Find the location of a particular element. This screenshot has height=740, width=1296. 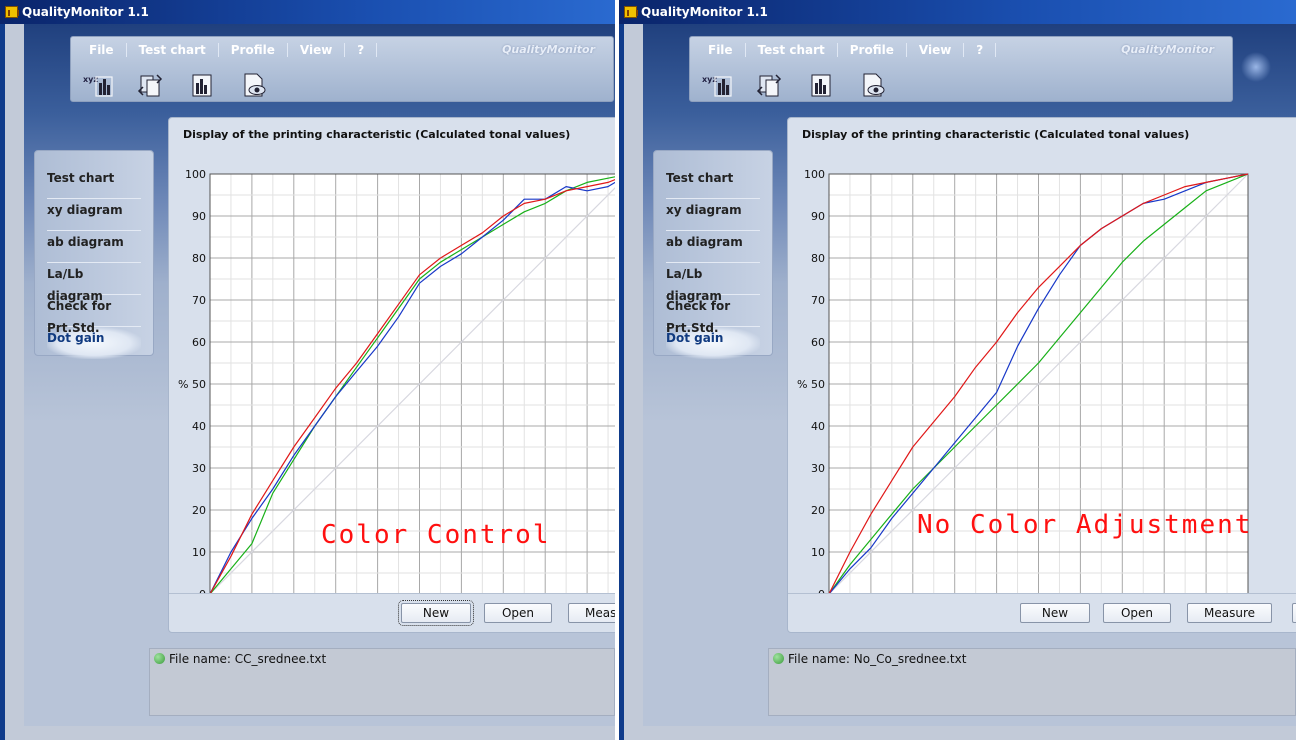

background-glow is located at coordinates (1256, 67).